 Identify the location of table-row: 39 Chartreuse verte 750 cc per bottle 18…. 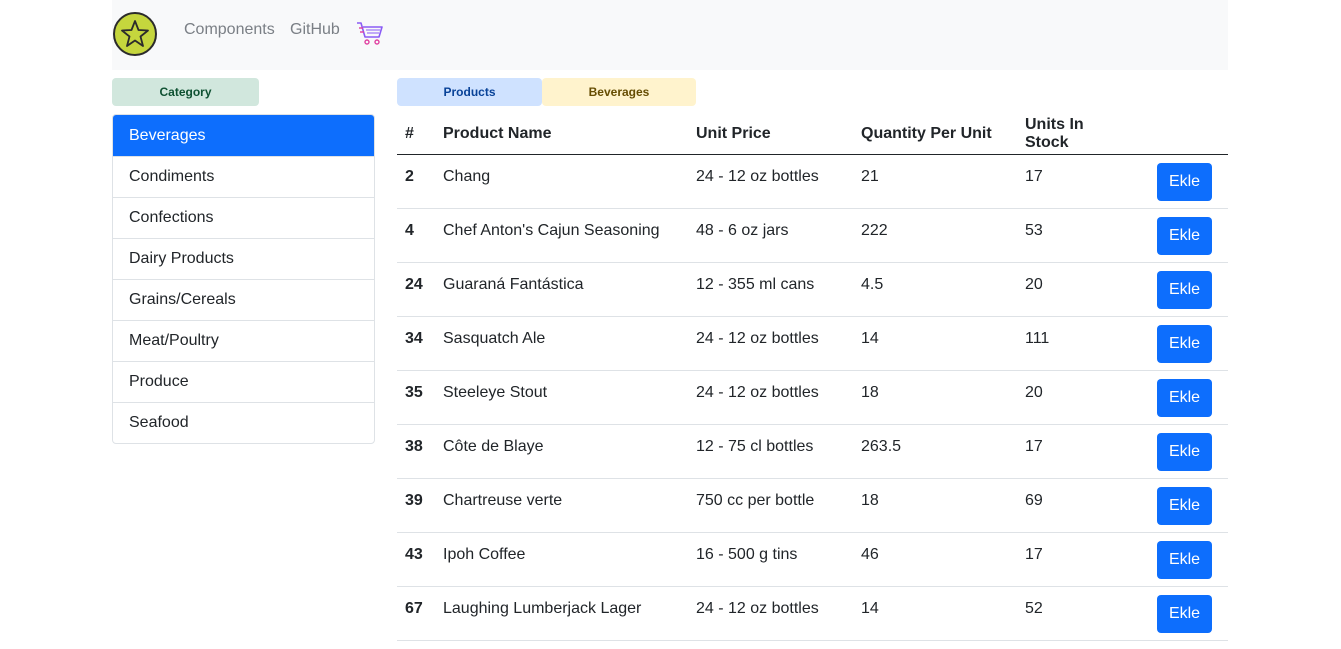
(812, 505).